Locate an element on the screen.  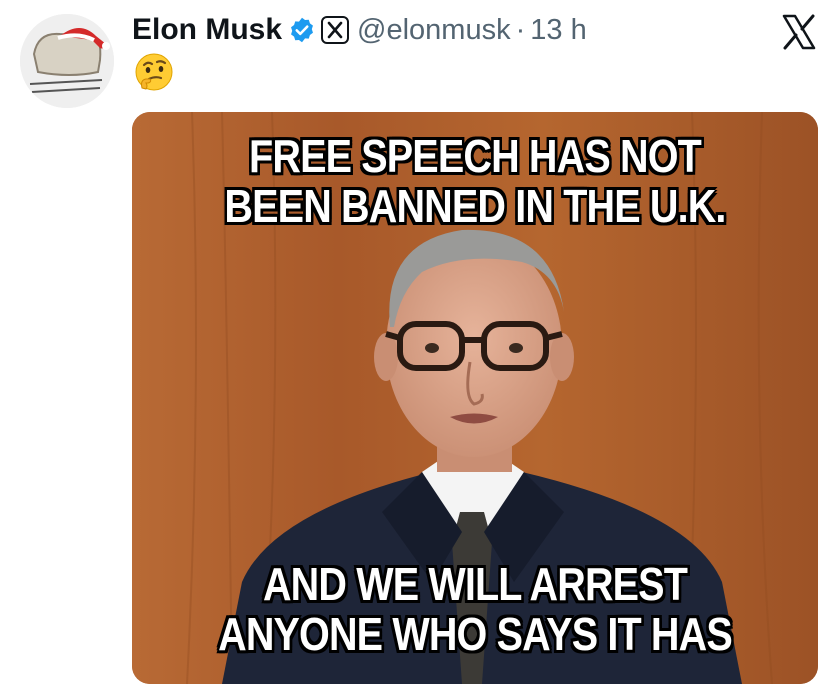
author-handle: @elonmusk is located at coordinates (434, 30).